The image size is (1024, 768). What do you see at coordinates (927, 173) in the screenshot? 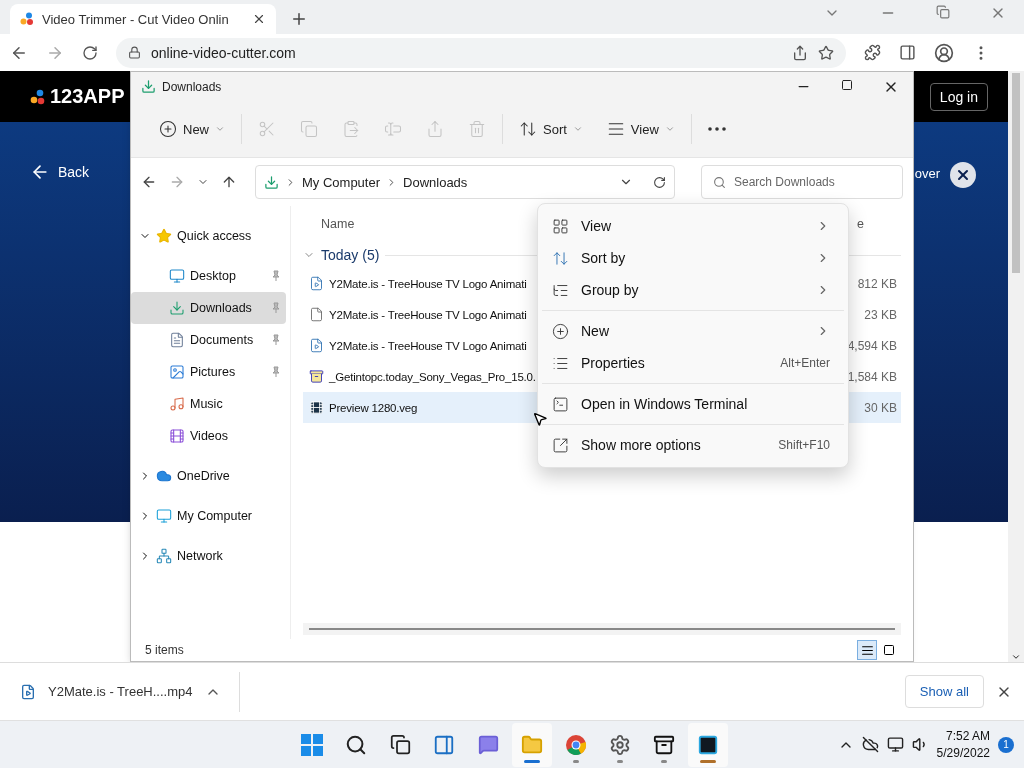
I see `heading-text: over` at bounding box center [927, 173].